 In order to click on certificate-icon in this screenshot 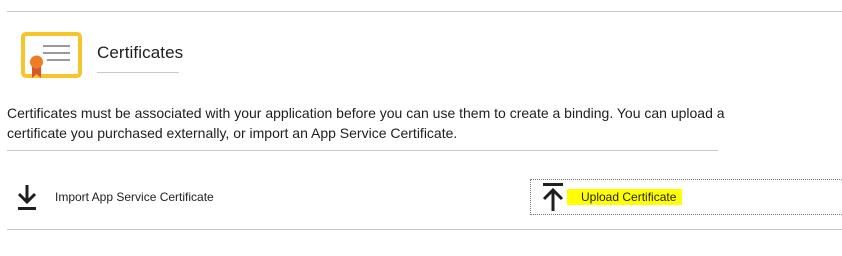, I will do `click(52, 56)`.